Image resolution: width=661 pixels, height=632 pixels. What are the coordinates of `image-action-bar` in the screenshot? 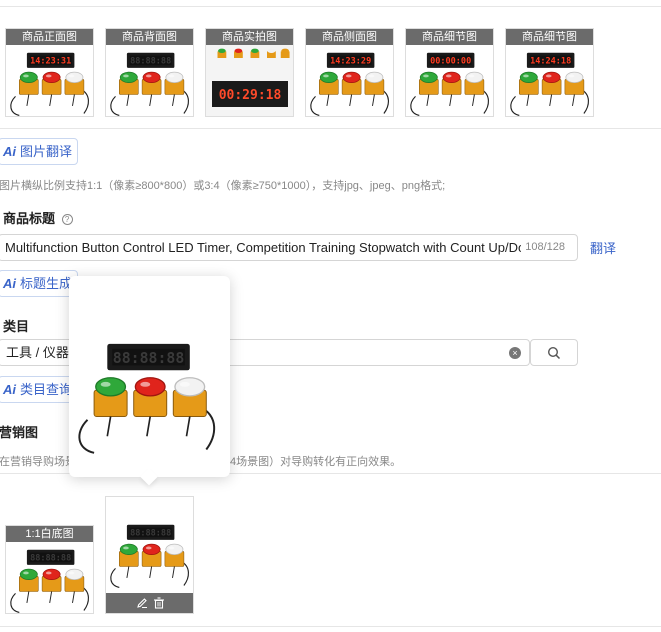 It's located at (149, 603).